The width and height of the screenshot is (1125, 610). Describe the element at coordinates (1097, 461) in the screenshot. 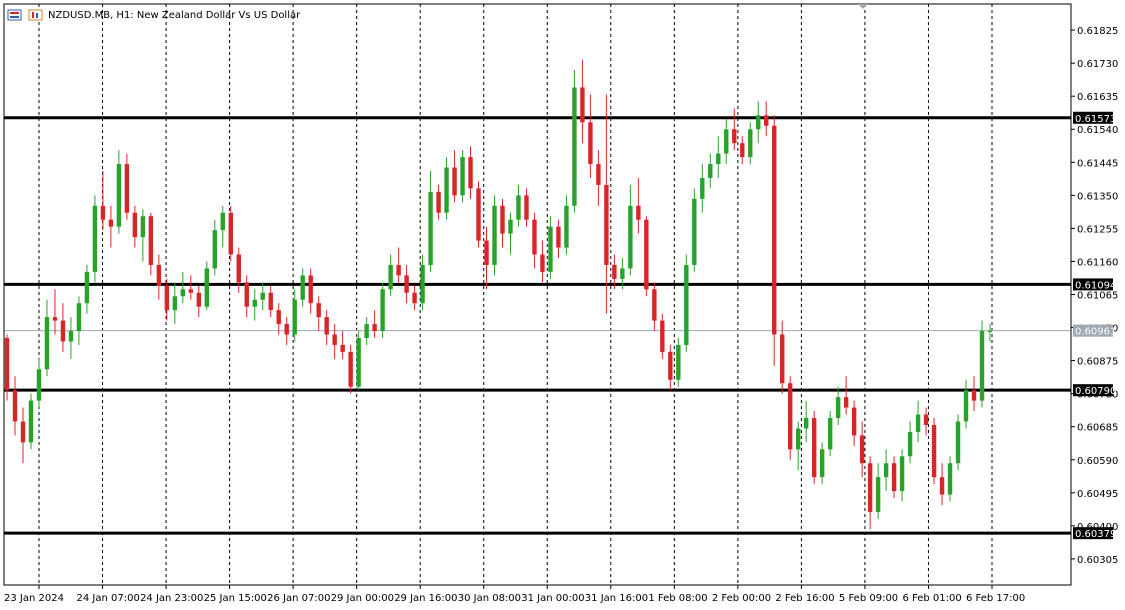

I see `y-tick-label: 0.60590` at that location.